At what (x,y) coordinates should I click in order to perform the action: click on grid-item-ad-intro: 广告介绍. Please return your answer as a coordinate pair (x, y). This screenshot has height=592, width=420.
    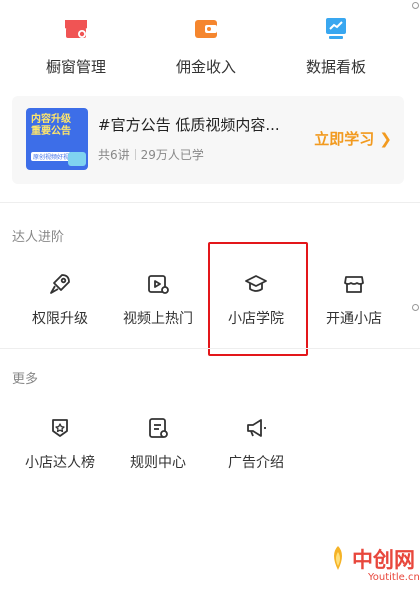
    Looking at the image, I should click on (256, 444).